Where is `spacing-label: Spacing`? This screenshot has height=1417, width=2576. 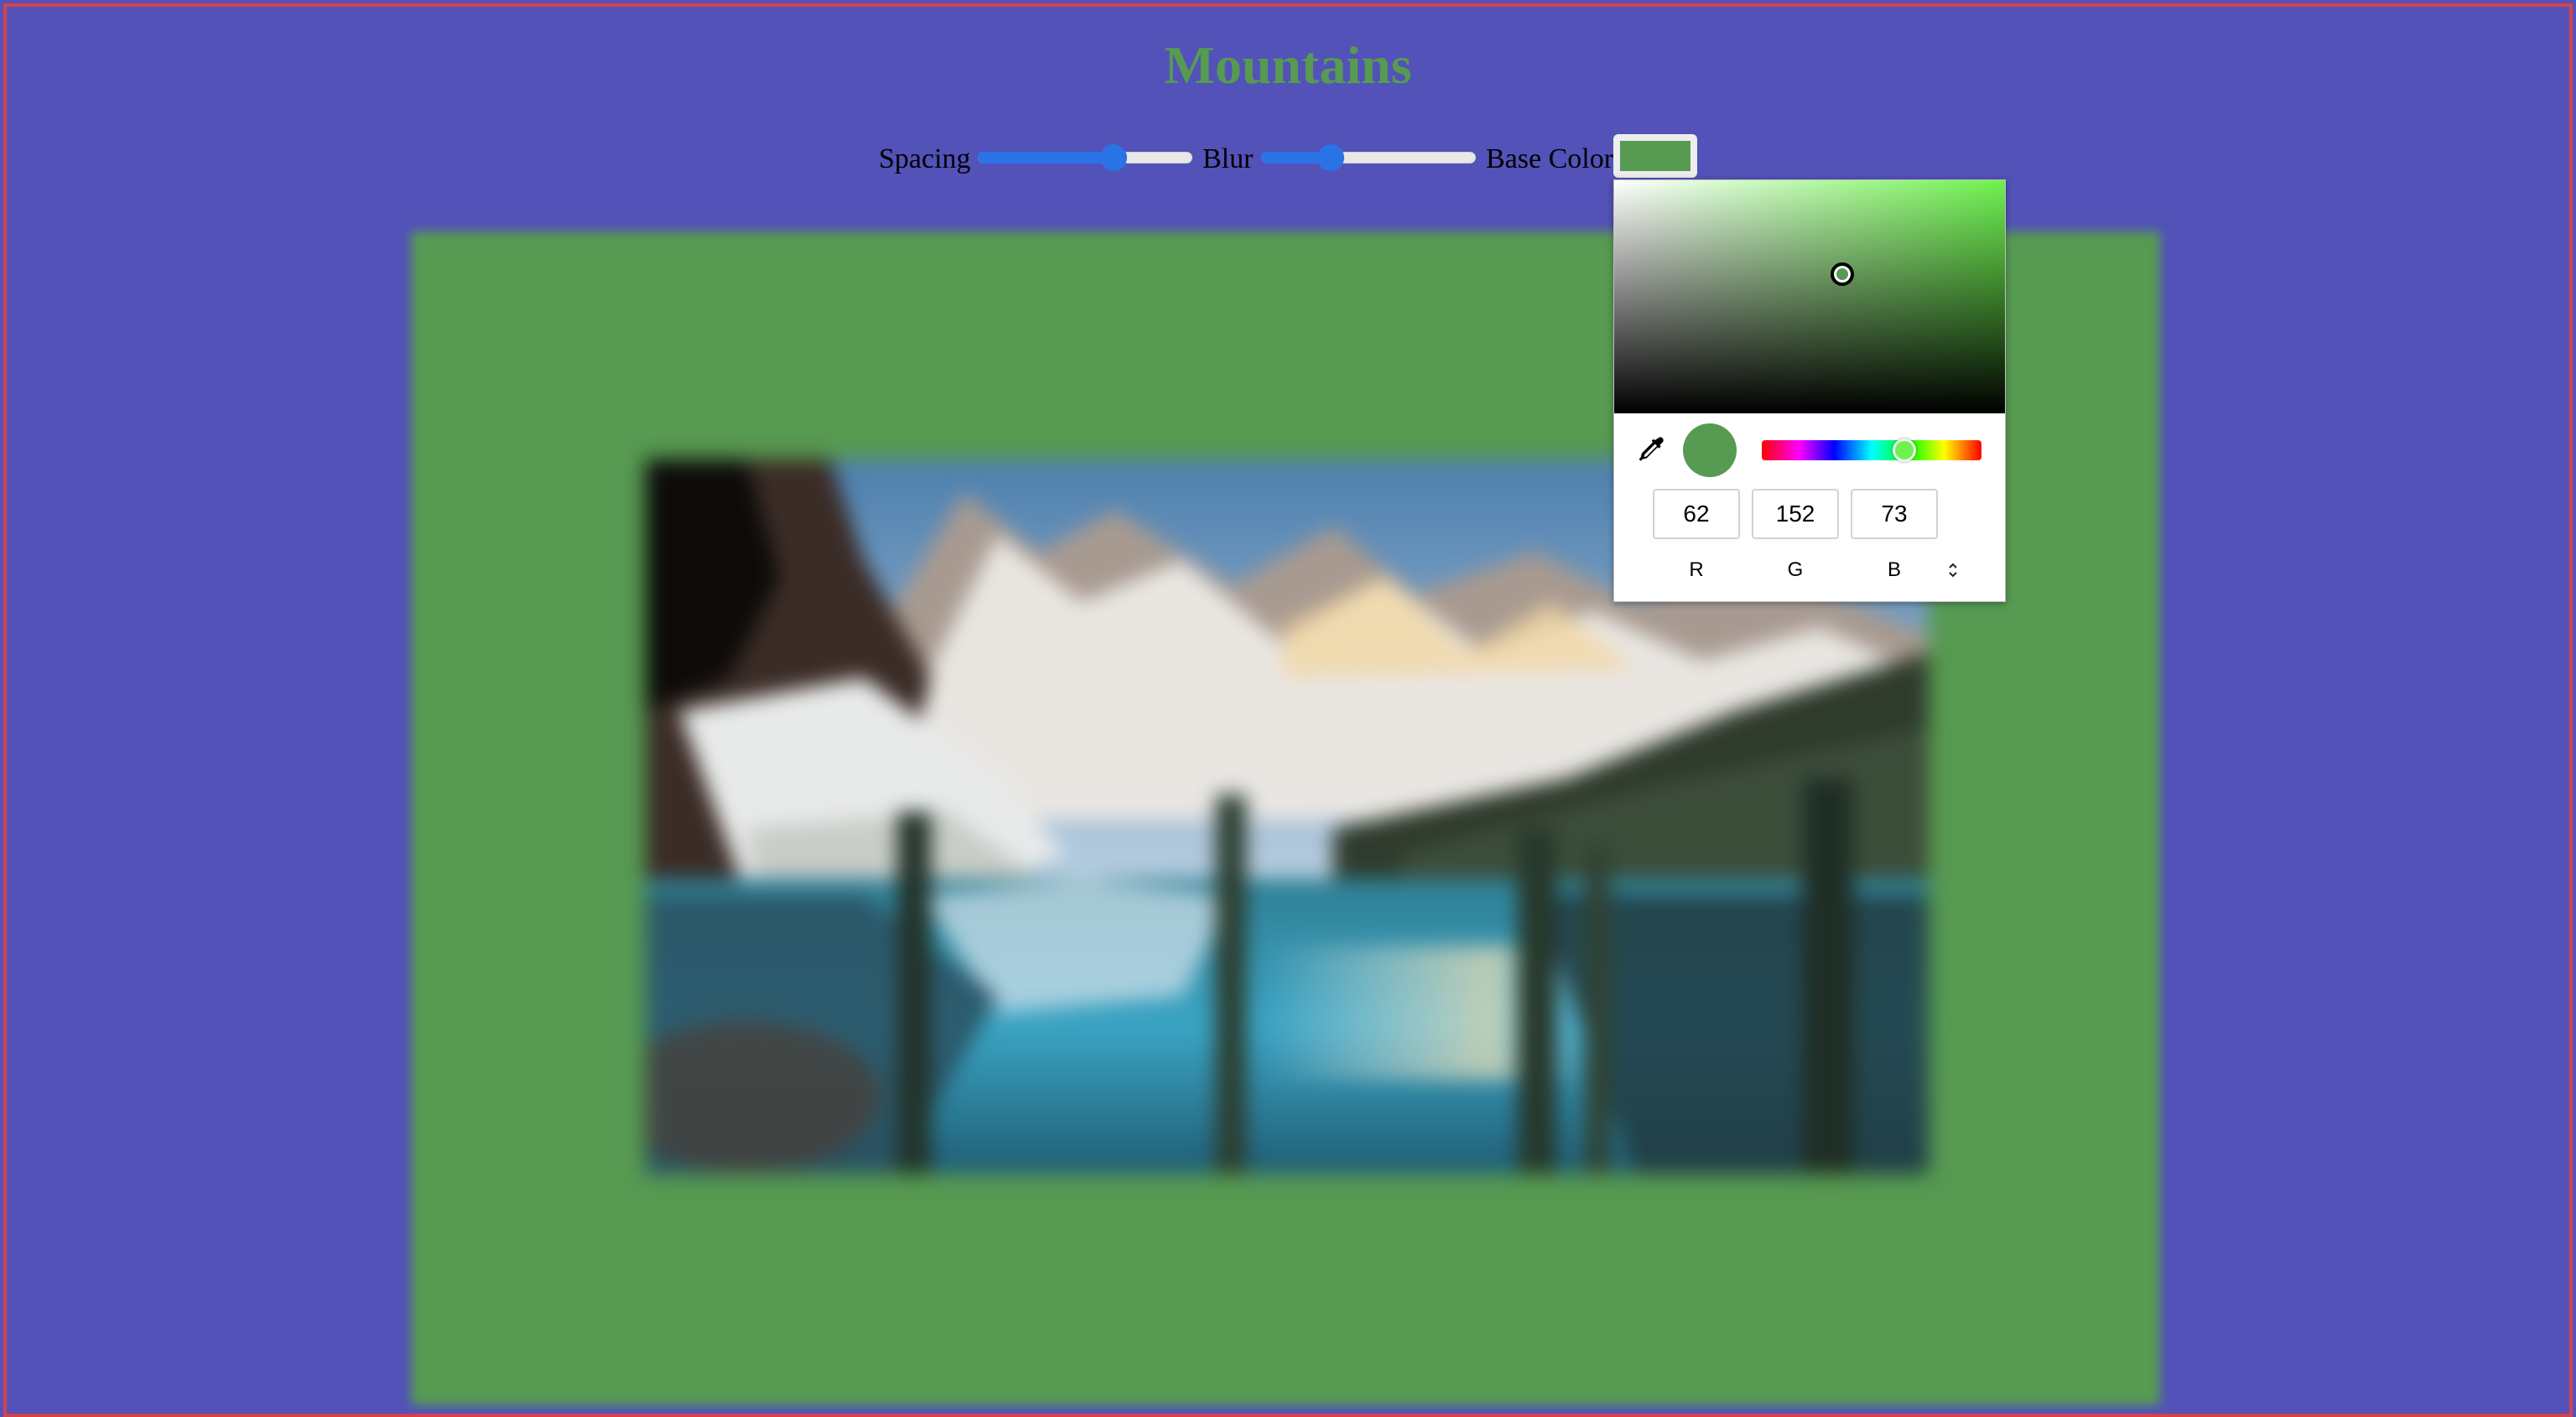 spacing-label: Spacing is located at coordinates (925, 158).